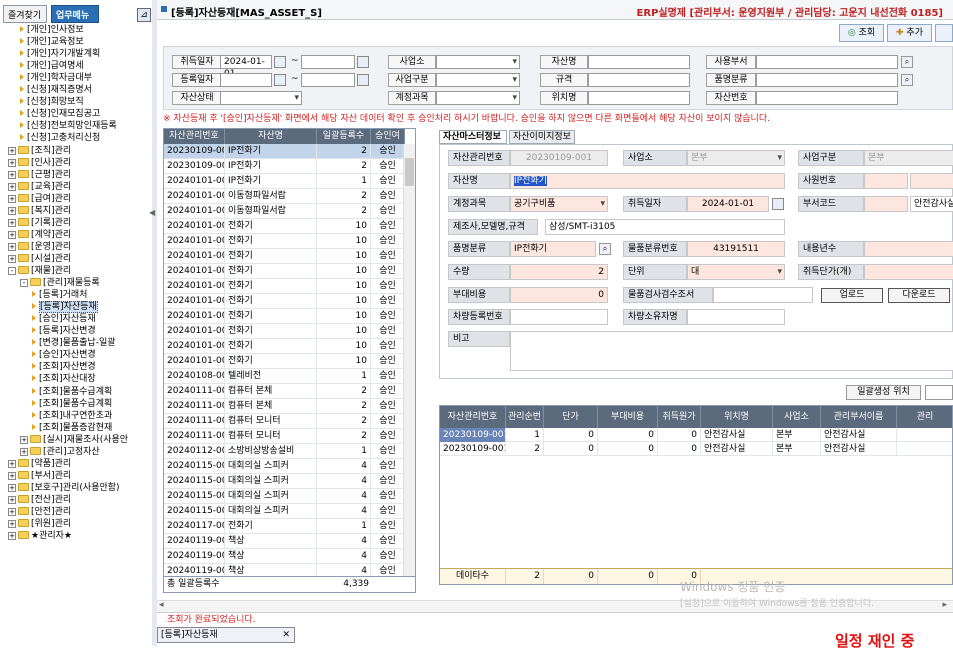 The height and width of the screenshot is (651, 953). Describe the element at coordinates (284, 421) in the screenshot. I see `table-row: 20240111-002컴퓨터 모니터2승인` at that location.